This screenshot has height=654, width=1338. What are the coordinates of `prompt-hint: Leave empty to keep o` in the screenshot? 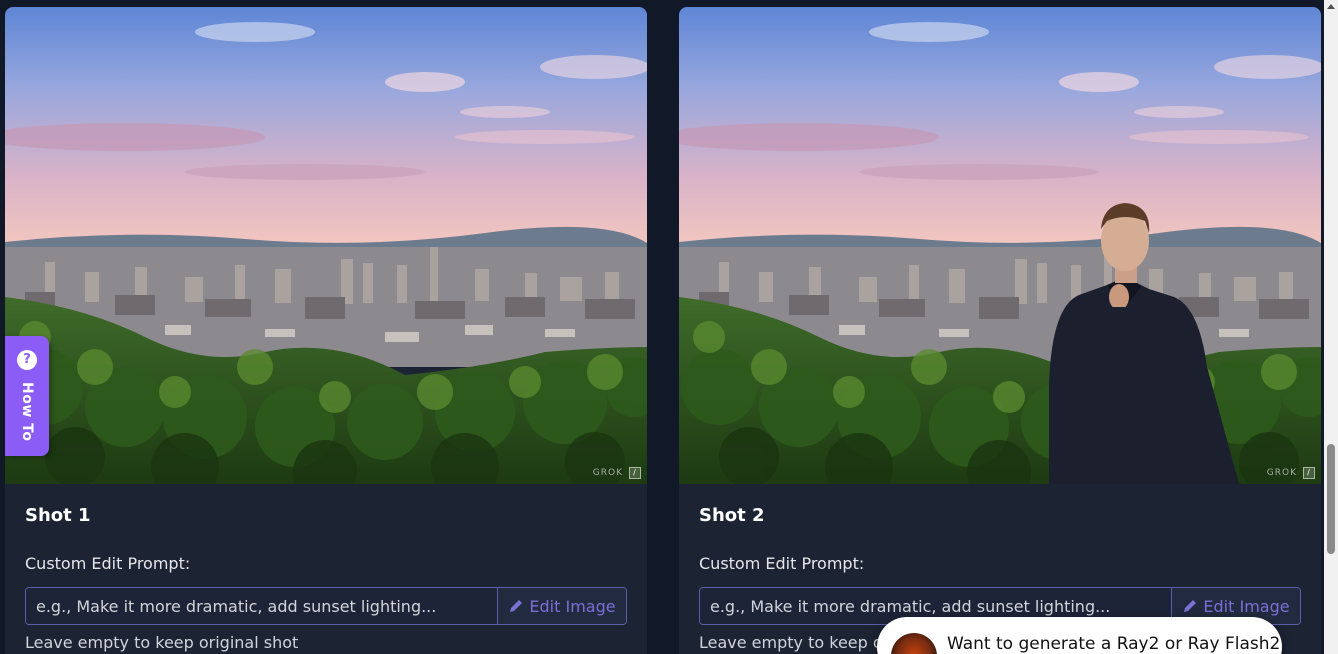 It's located at (791, 642).